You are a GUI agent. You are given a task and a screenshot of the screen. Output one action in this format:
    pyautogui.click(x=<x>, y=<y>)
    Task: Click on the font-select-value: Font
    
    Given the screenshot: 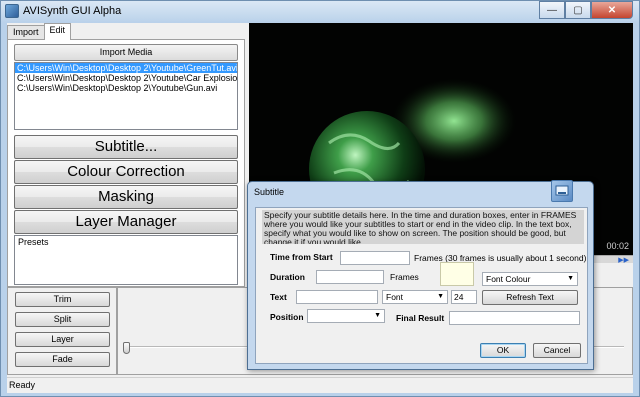 What is the action you would take?
    pyautogui.click(x=395, y=297)
    